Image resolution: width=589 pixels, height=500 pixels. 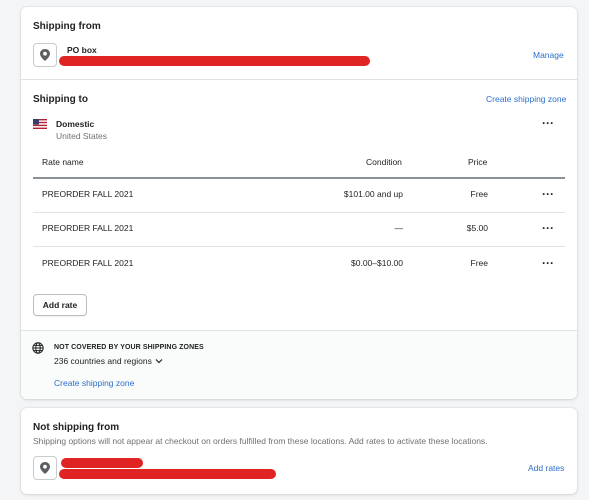 I want to click on condition-header: Condition, so click(x=384, y=162).